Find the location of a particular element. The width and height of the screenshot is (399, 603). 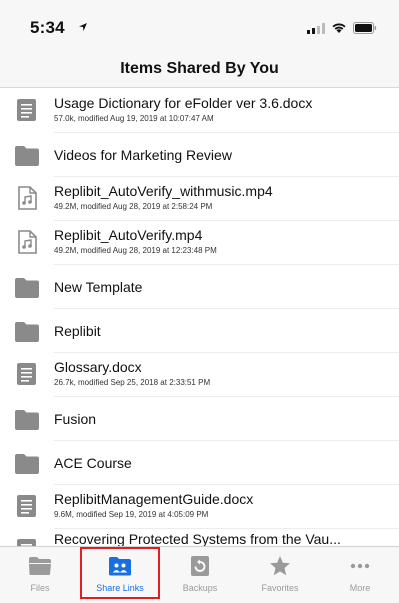

item-name: Fusion is located at coordinates (75, 419).